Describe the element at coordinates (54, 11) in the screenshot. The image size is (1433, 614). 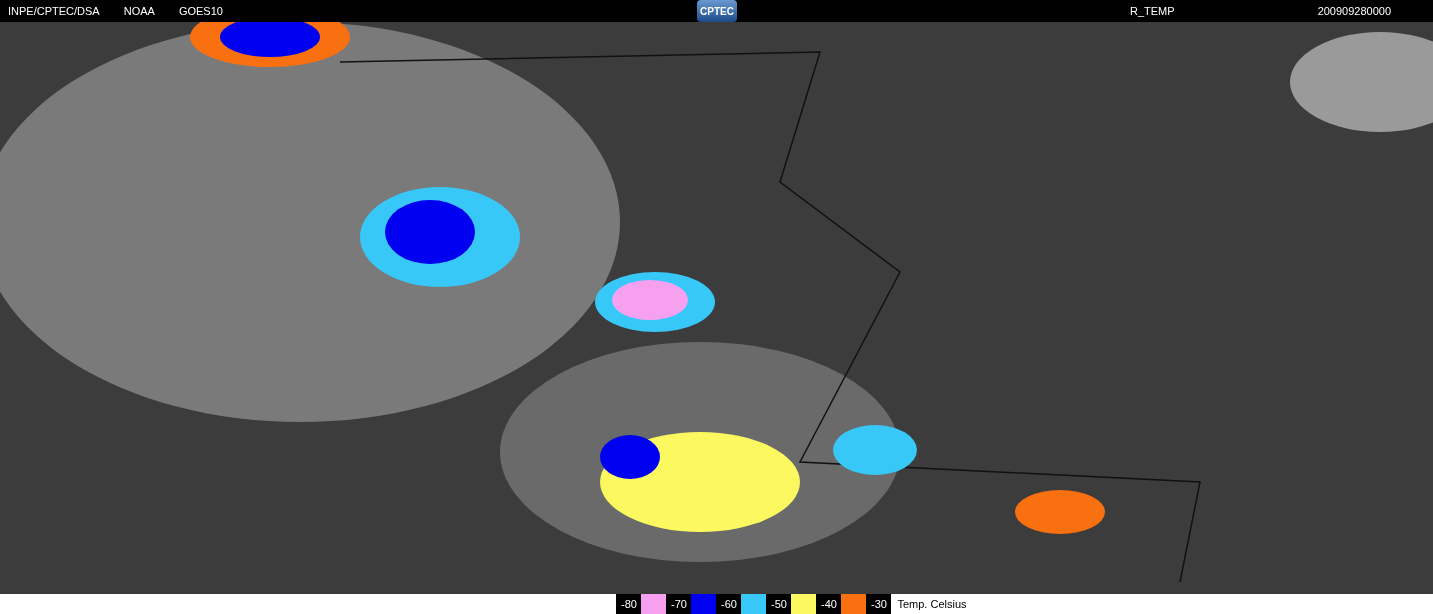
I see `header-label: INPE/CPTEC/DSA` at that location.